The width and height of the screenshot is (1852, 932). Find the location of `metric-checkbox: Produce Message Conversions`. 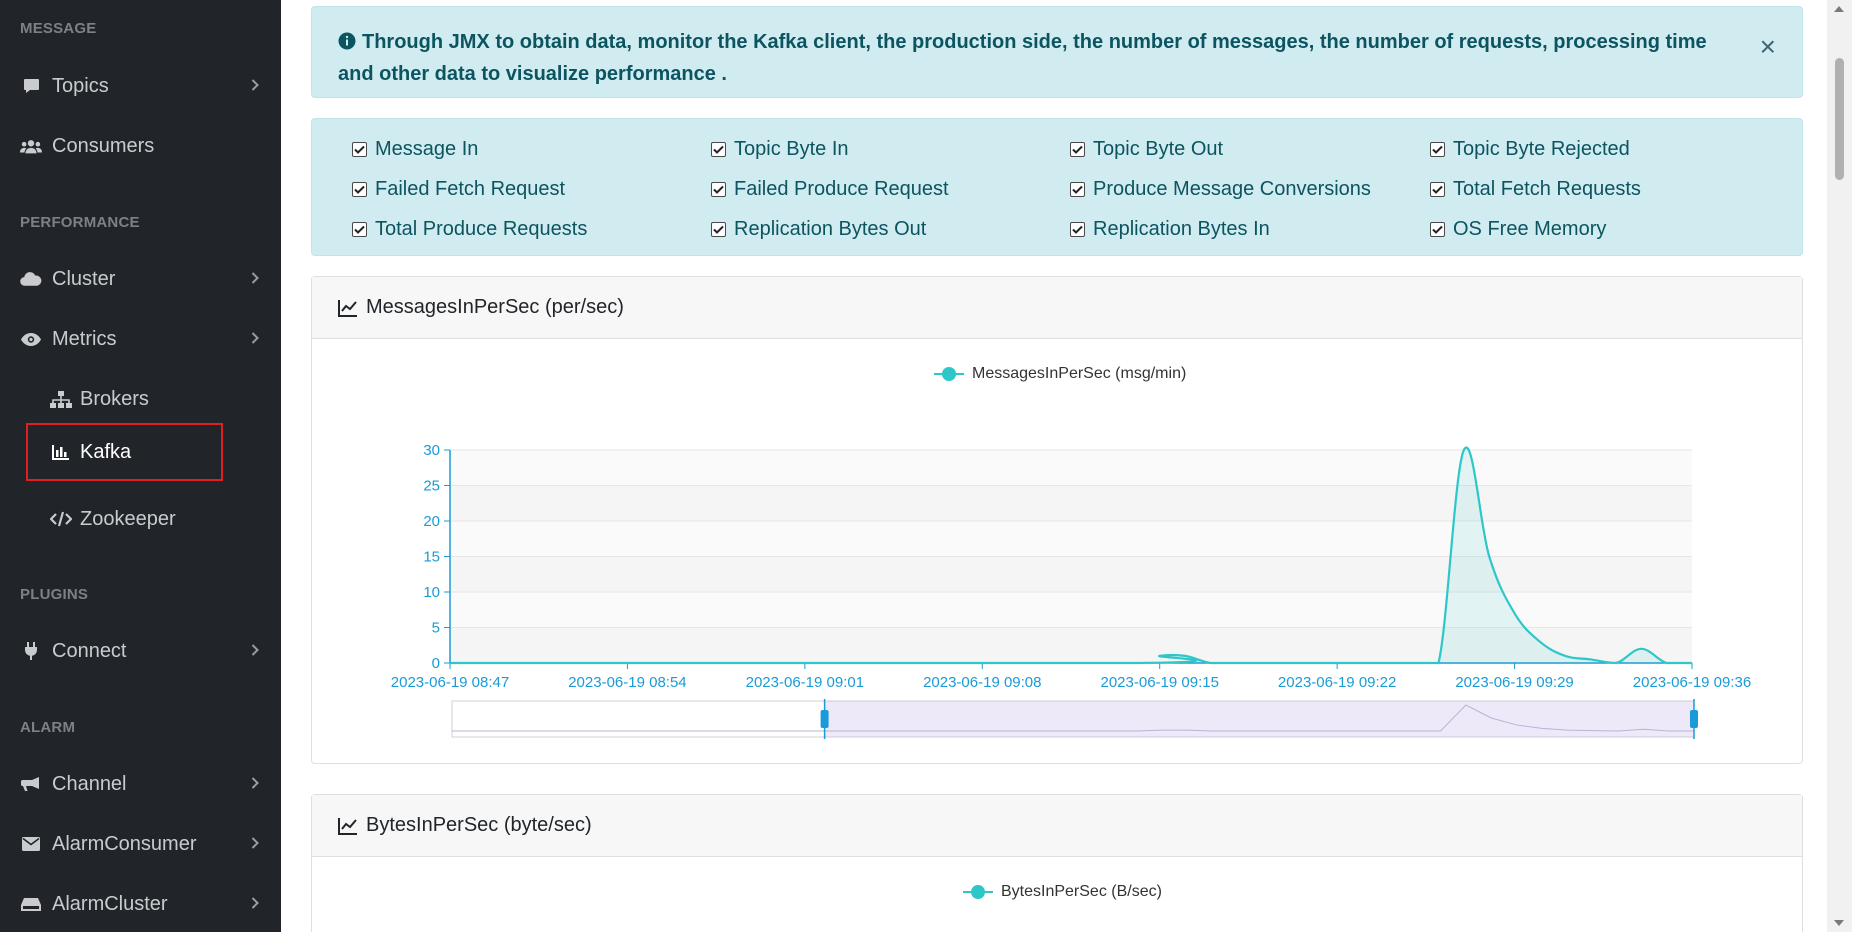

metric-checkbox: Produce Message Conversions is located at coordinates (1220, 189).